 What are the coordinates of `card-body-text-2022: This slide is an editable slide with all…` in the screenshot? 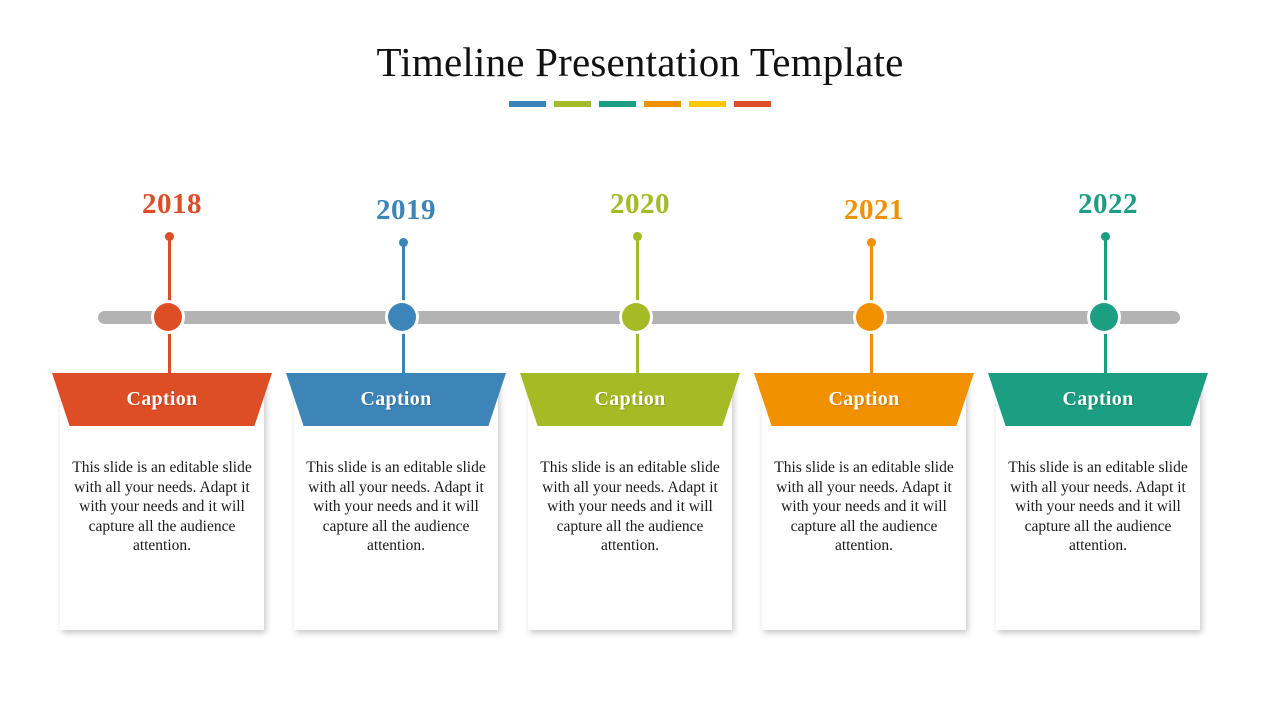 It's located at (1098, 506).